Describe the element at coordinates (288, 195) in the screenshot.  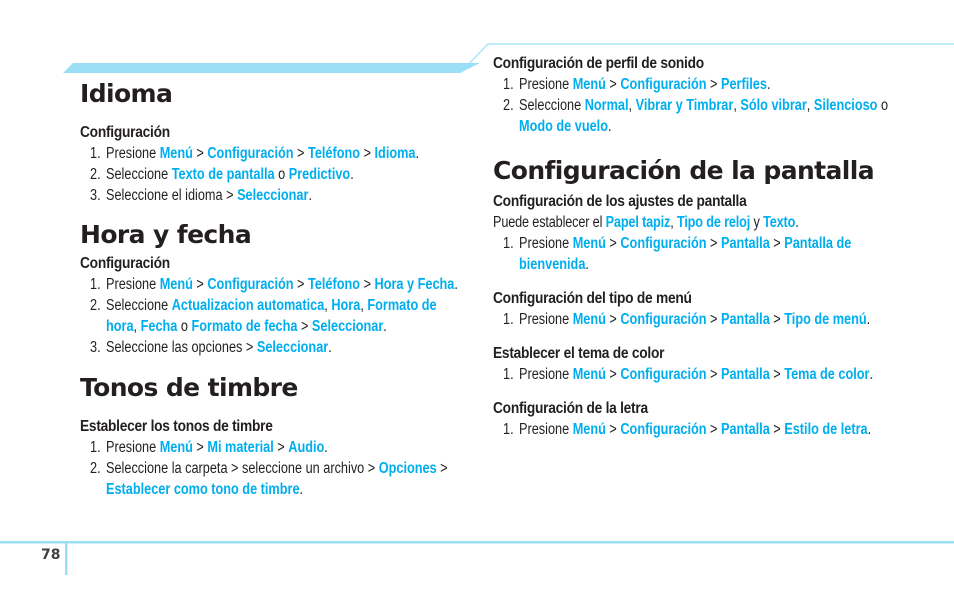
I see `step-text: Seleccione el idioma > Seleccionar.` at that location.